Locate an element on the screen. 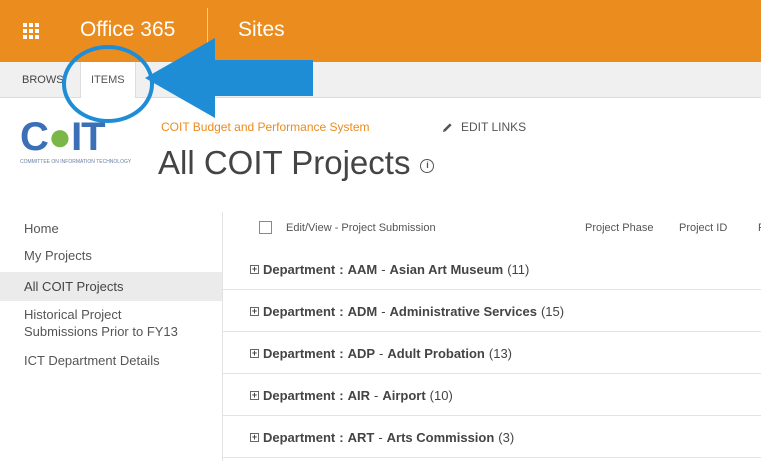 The image size is (761, 461). group-department-code: ADM is located at coordinates (362, 311).